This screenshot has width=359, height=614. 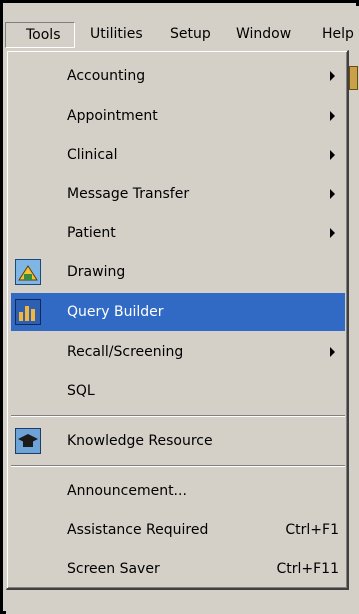 What do you see at coordinates (96, 272) in the screenshot?
I see `menu-item-label: Drawing` at bounding box center [96, 272].